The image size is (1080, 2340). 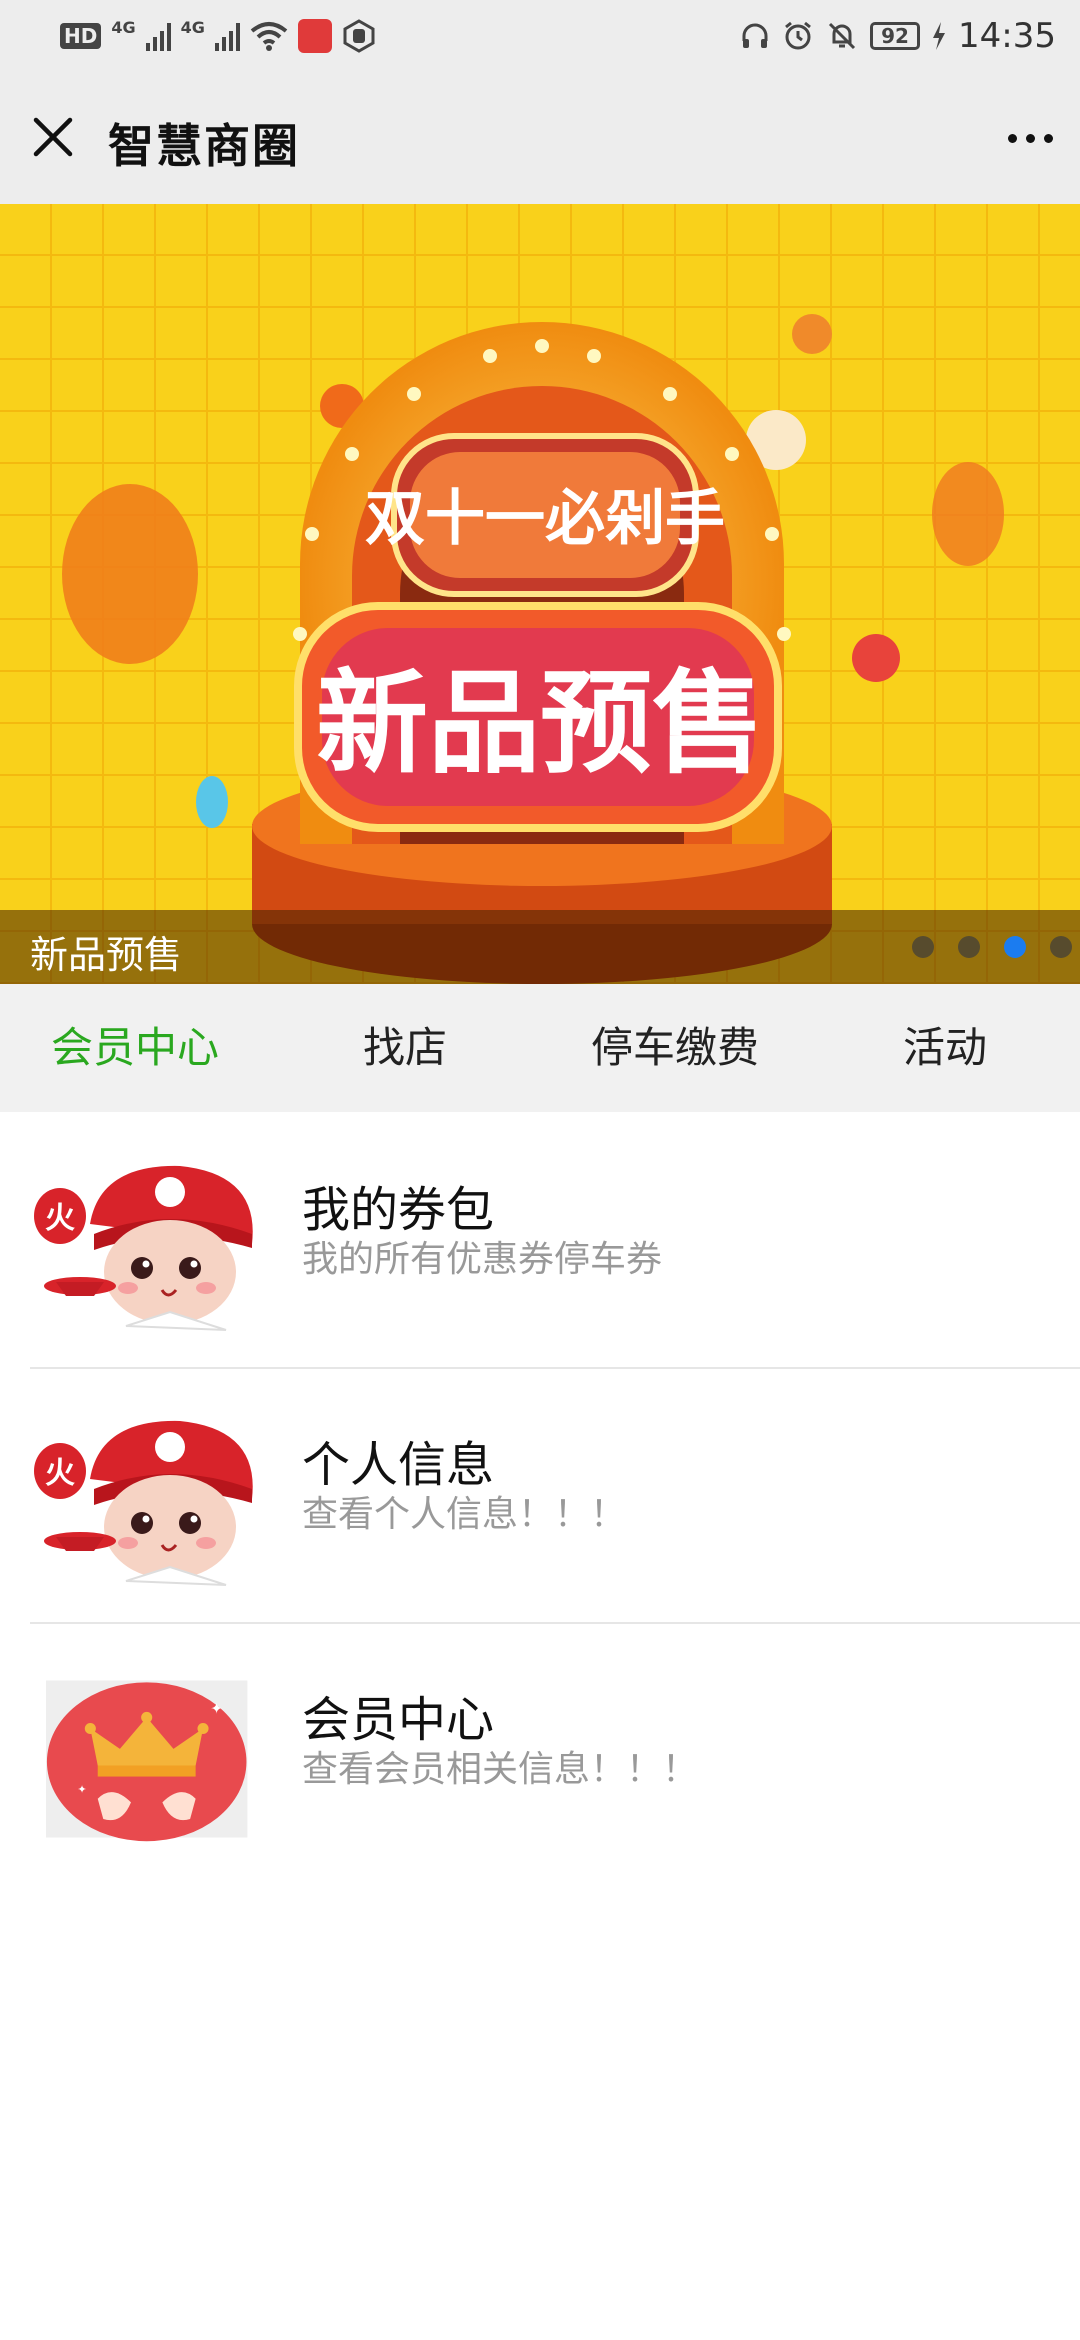 I want to click on wifi-icon, so click(x=269, y=36).